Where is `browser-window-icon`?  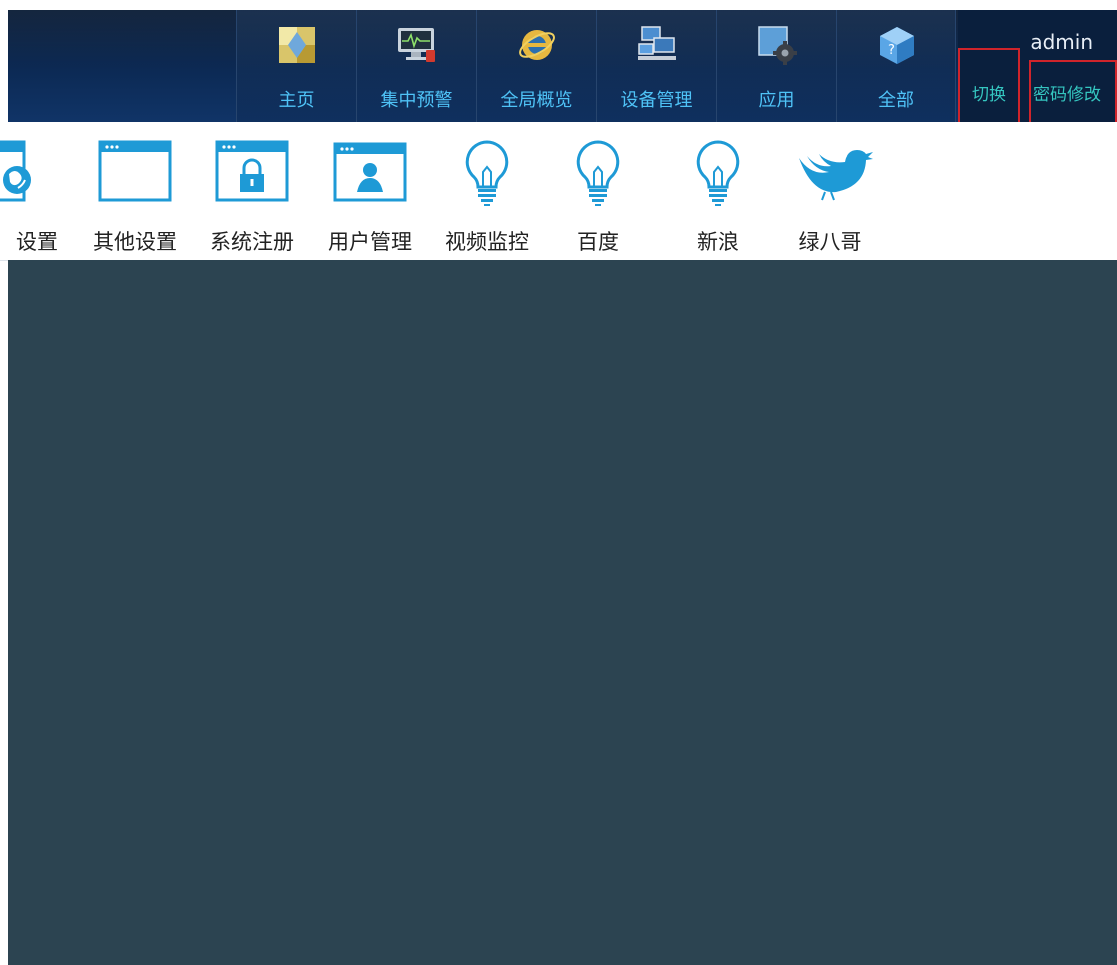 browser-window-icon is located at coordinates (135, 171).